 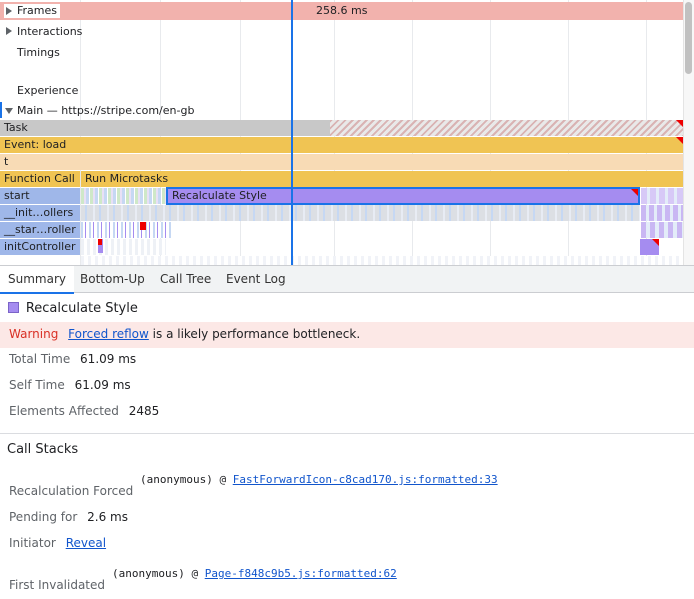 I want to click on tab-call-tree: Call Tree, so click(x=185, y=279).